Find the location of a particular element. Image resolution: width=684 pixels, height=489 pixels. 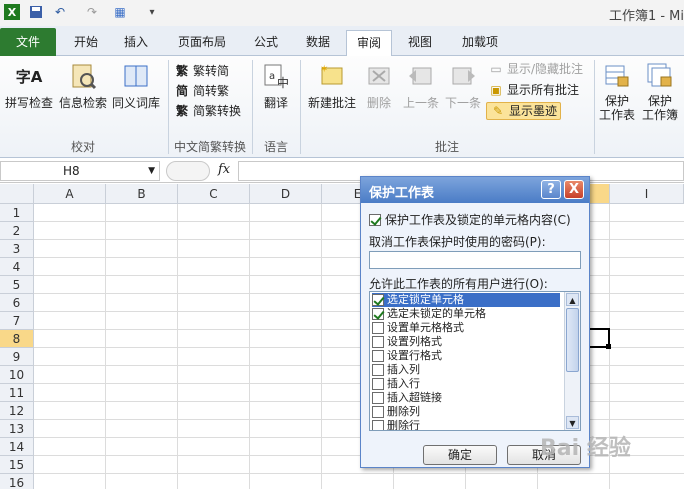

row-header: 5 is located at coordinates (17, 285).